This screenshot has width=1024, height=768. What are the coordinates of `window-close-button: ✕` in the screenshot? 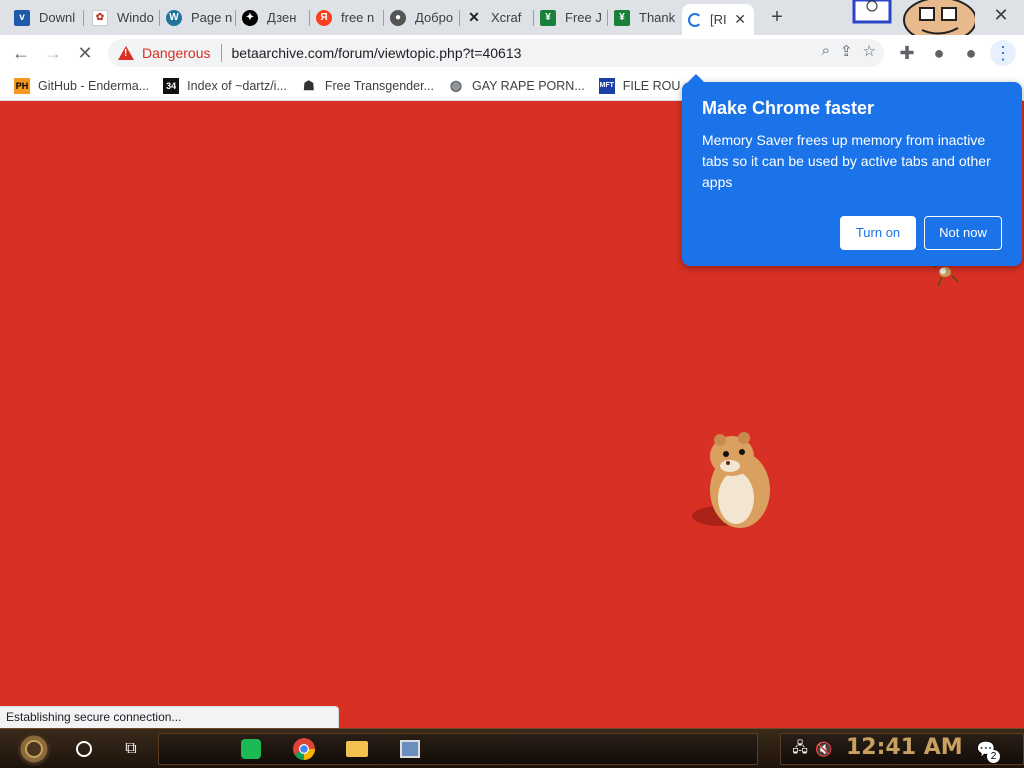 It's located at (1001, 15).